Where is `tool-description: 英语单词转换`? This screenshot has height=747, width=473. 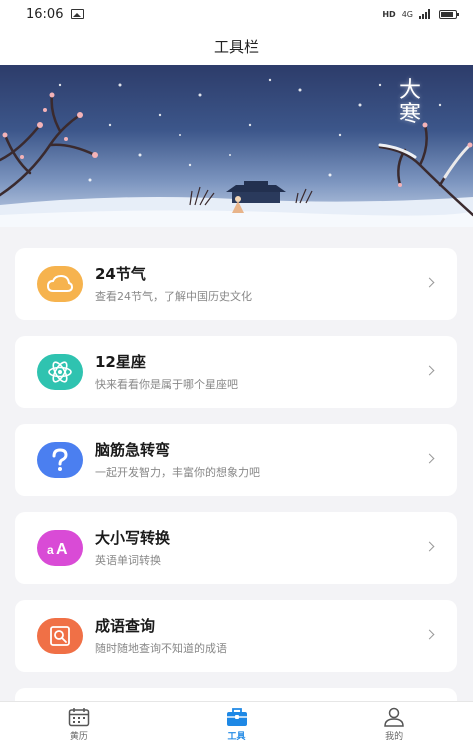
tool-description: 英语单词转换 is located at coordinates (128, 560).